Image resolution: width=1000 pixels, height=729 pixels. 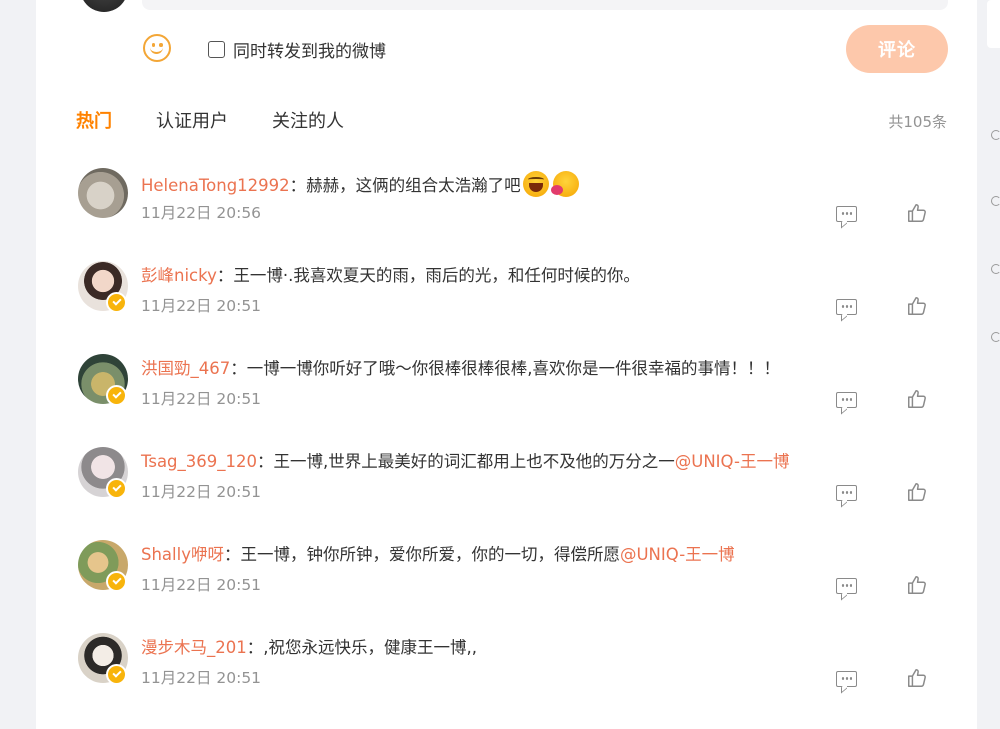 What do you see at coordinates (192, 122) in the screenshot?
I see `tab-verified-users: 认证用户` at bounding box center [192, 122].